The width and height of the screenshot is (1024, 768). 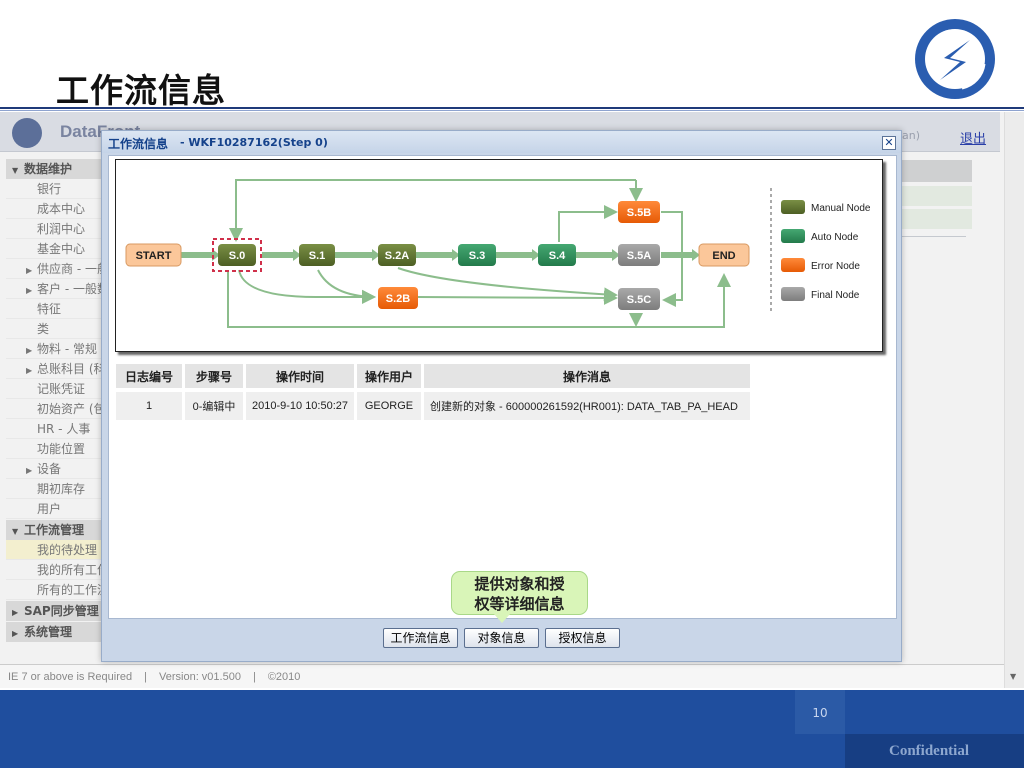 I want to click on sidebar-item-label: 供应商 - 一般, so click(x=73, y=269).